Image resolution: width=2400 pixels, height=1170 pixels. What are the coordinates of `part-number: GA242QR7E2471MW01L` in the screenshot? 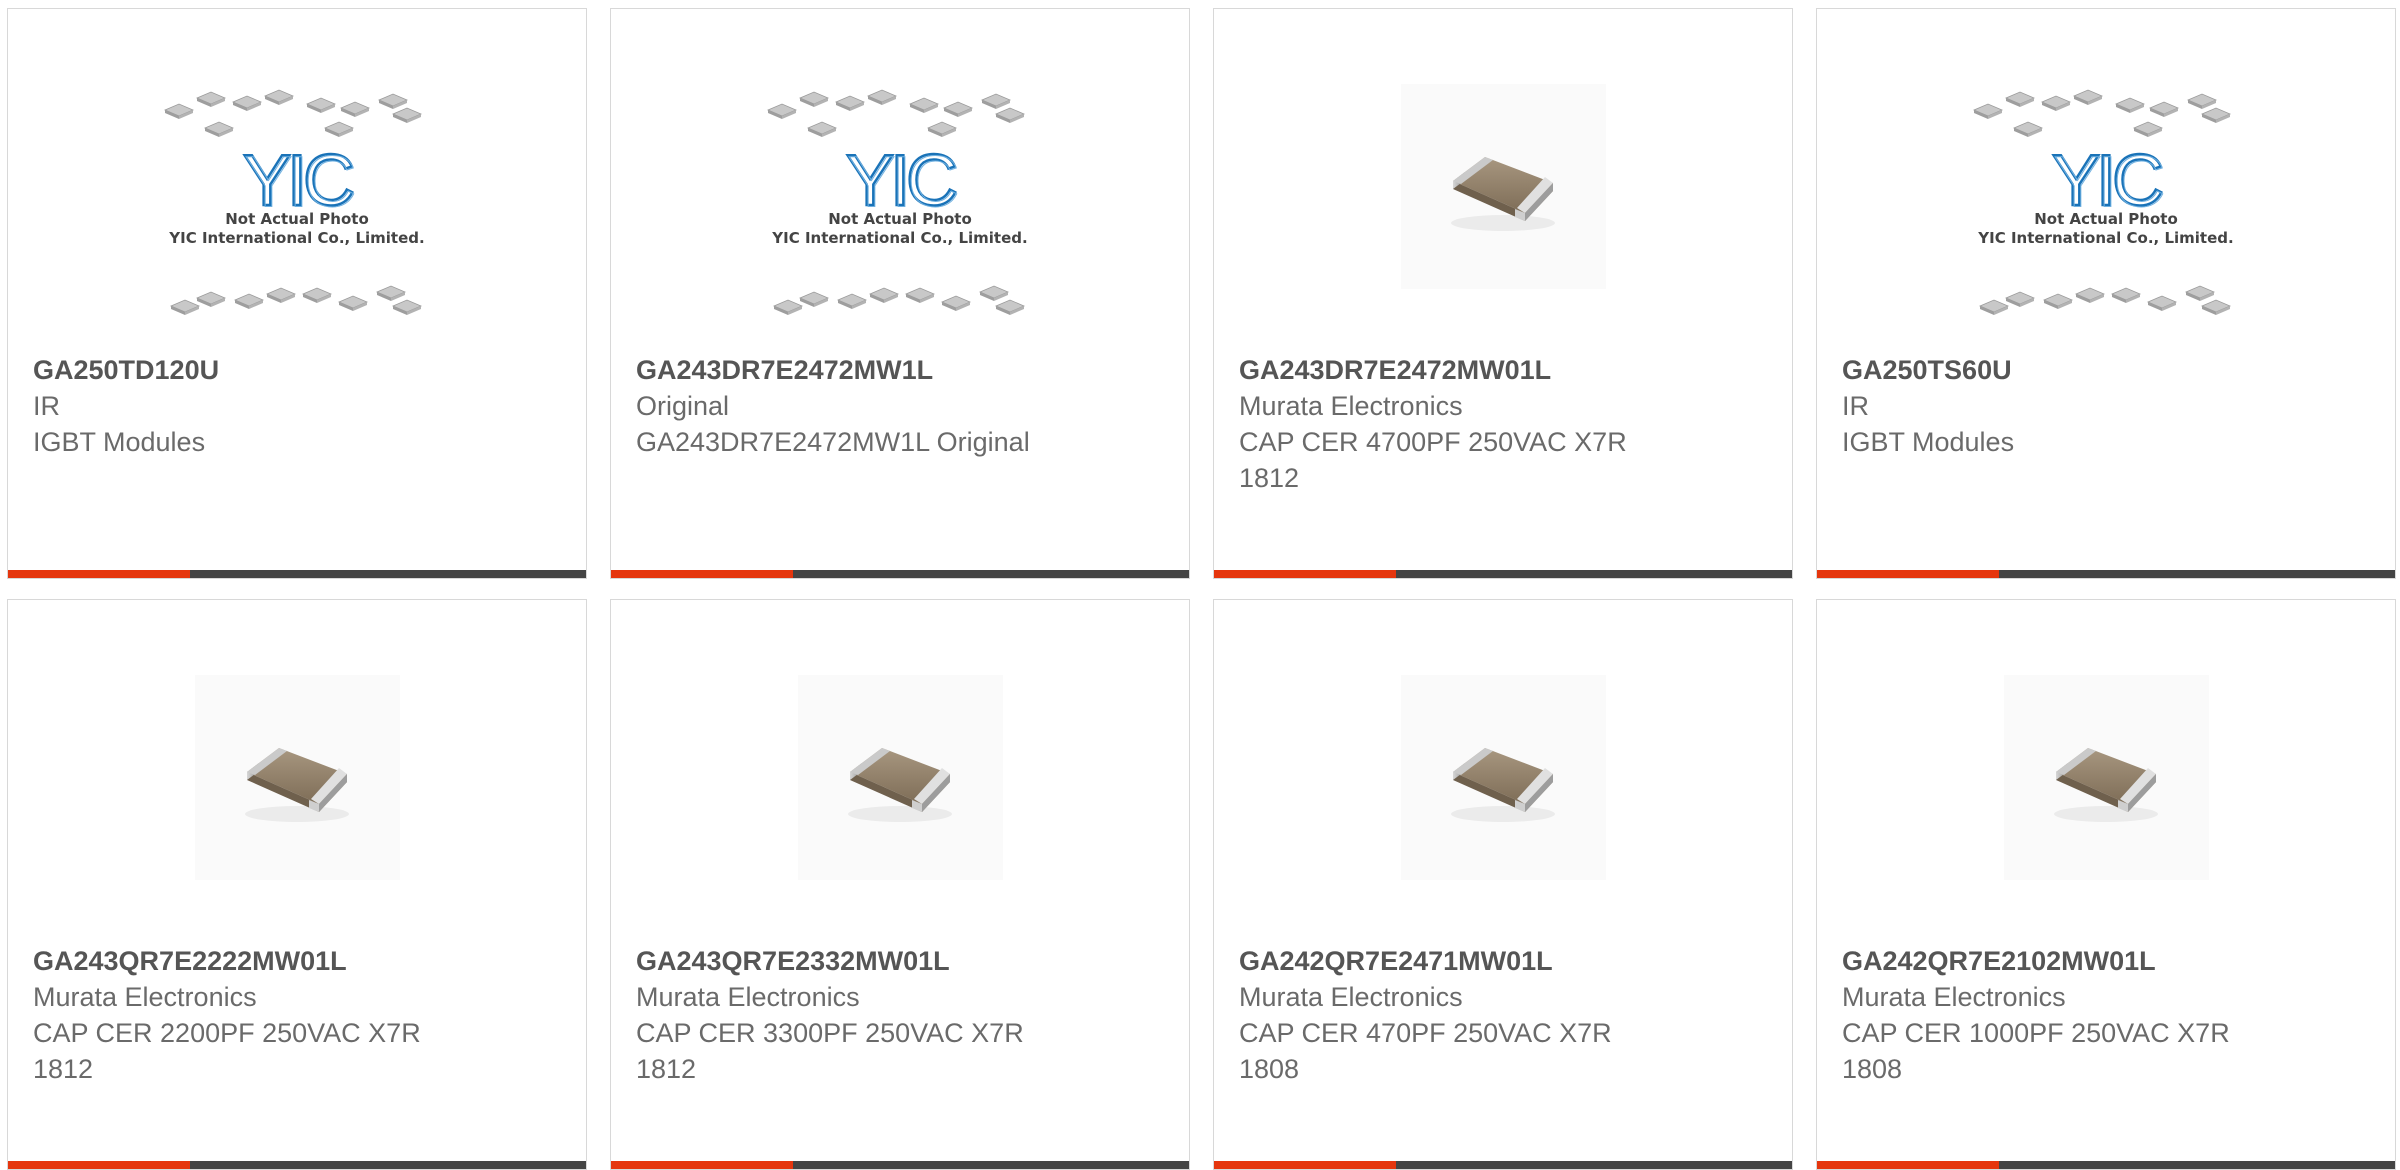 It's located at (1503, 961).